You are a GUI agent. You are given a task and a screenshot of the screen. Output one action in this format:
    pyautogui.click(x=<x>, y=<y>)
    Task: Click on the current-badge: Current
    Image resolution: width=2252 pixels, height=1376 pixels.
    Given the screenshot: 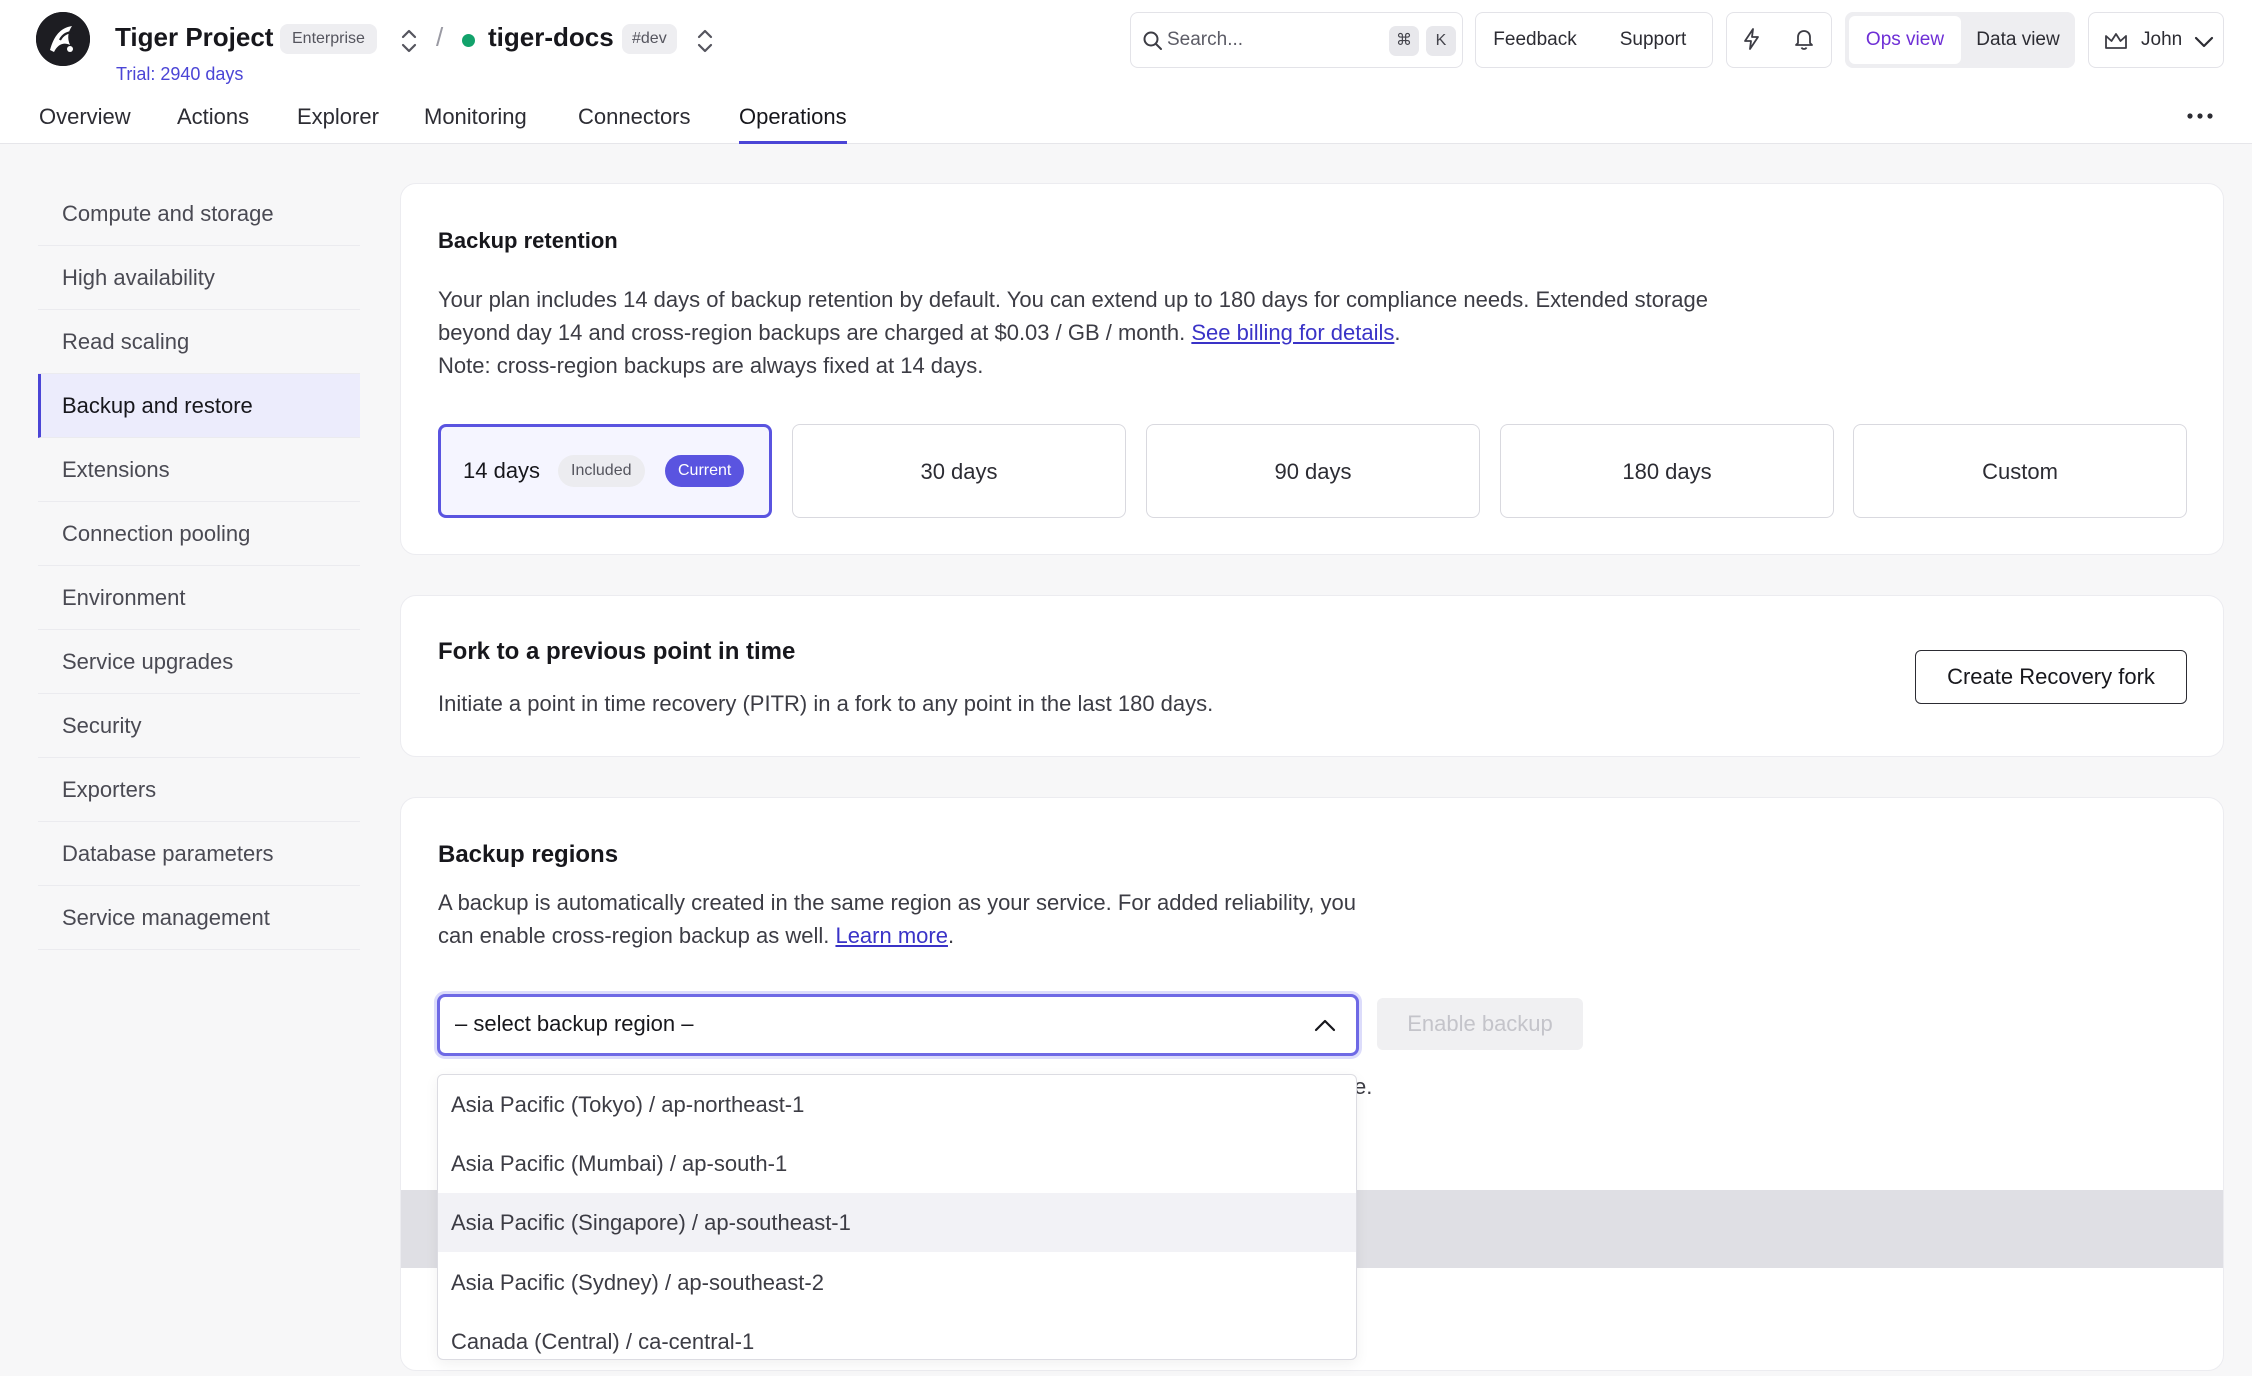 What is the action you would take?
    pyautogui.click(x=705, y=471)
    